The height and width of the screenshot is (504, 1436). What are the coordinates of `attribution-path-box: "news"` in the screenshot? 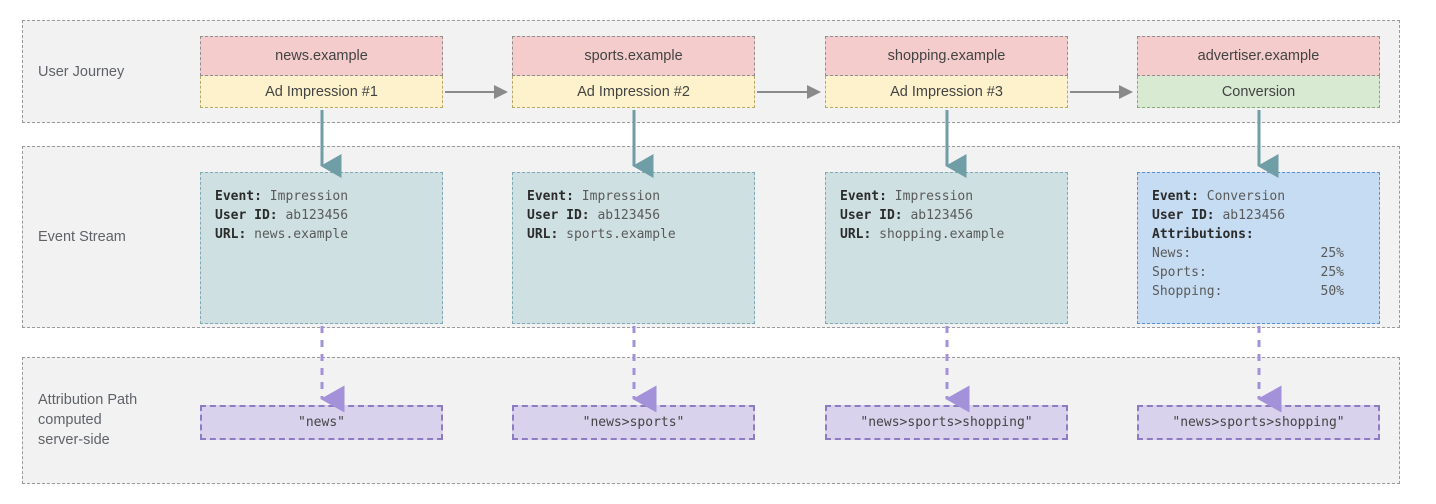 It's located at (321, 422).